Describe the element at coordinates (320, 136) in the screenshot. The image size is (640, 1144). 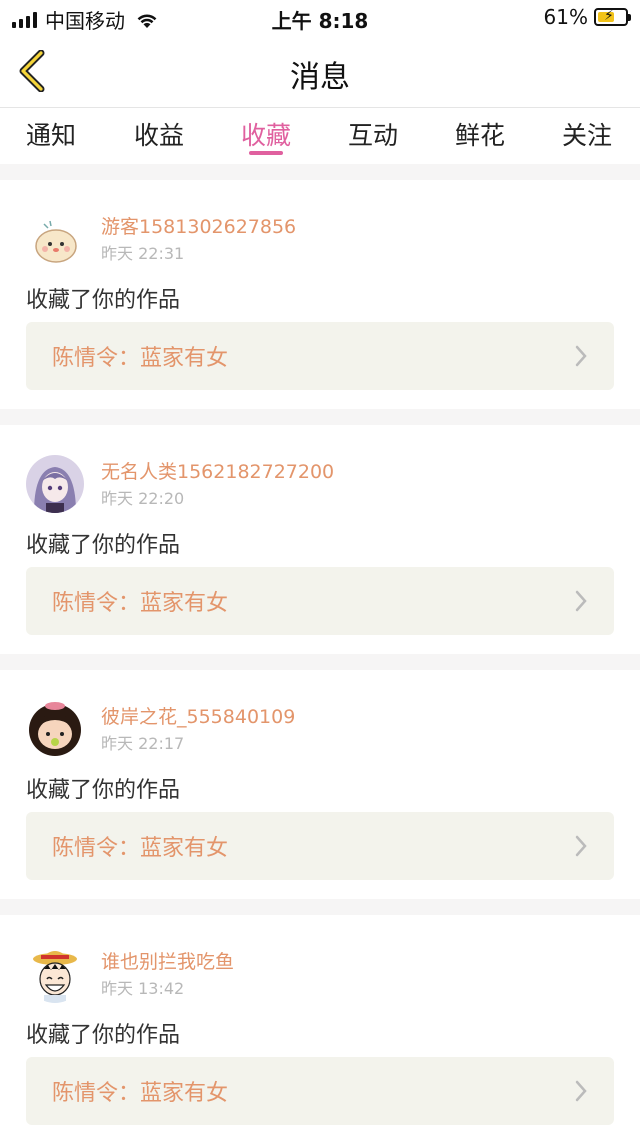
I see `tab-bar: 通知 收益 收藏 互动 鲜花 关注` at that location.